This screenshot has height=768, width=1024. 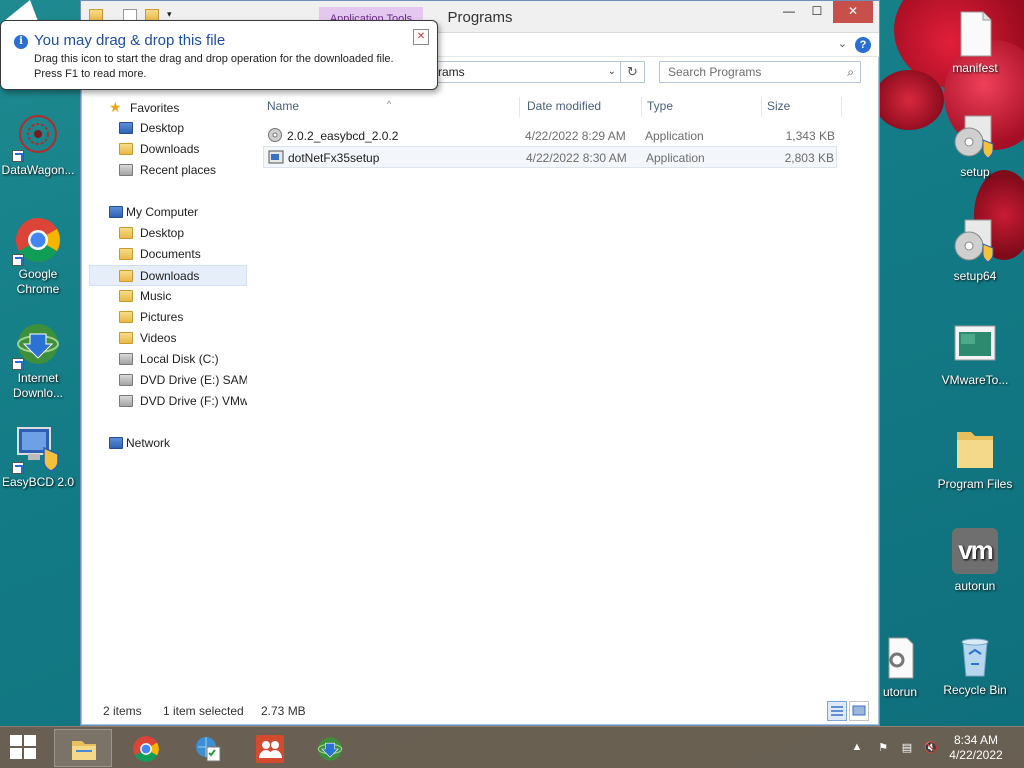 What do you see at coordinates (18, 260) in the screenshot?
I see `shortcut-arrow-icon` at bounding box center [18, 260].